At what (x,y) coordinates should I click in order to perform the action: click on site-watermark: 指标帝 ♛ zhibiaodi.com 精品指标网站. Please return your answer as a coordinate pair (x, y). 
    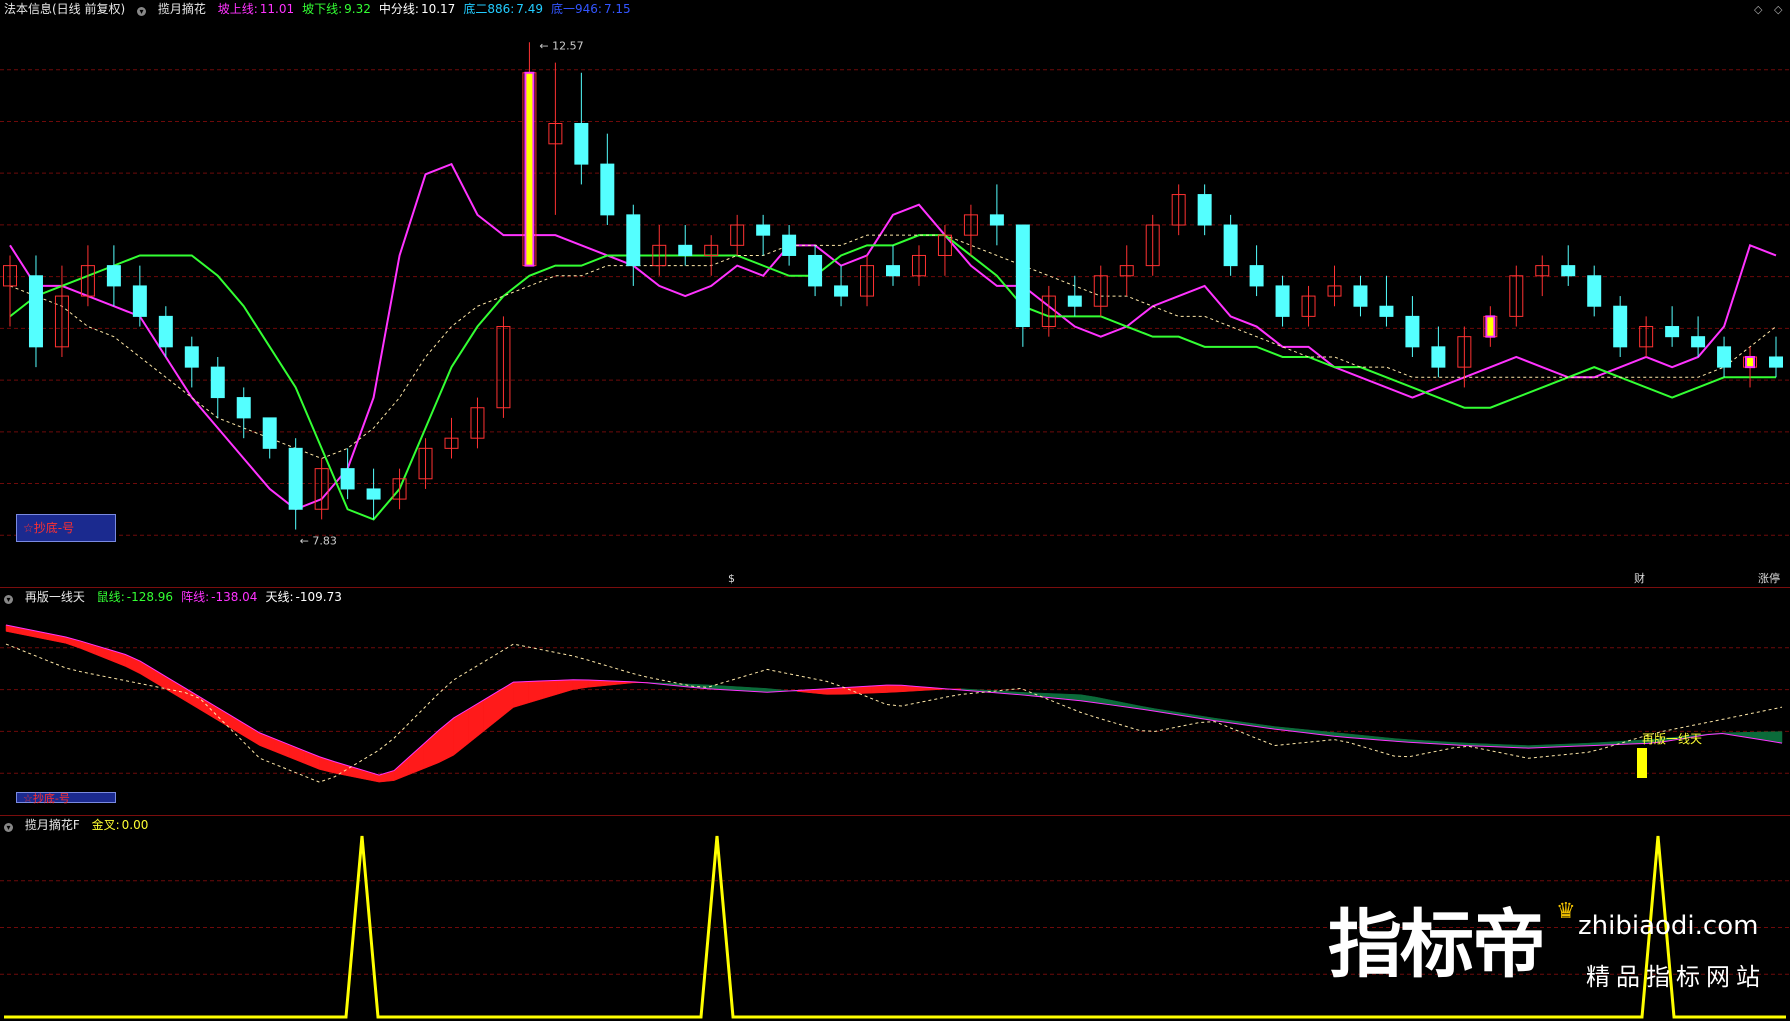
    Looking at the image, I should click on (1544, 945).